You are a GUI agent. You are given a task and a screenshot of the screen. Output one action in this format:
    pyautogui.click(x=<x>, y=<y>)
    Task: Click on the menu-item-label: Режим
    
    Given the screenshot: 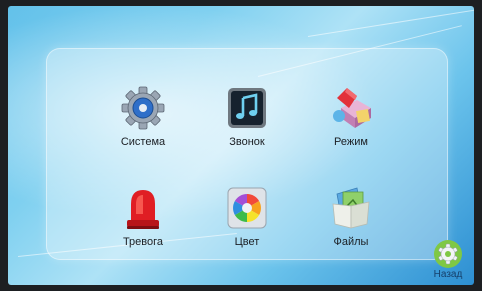 What is the action you would take?
    pyautogui.click(x=351, y=142)
    